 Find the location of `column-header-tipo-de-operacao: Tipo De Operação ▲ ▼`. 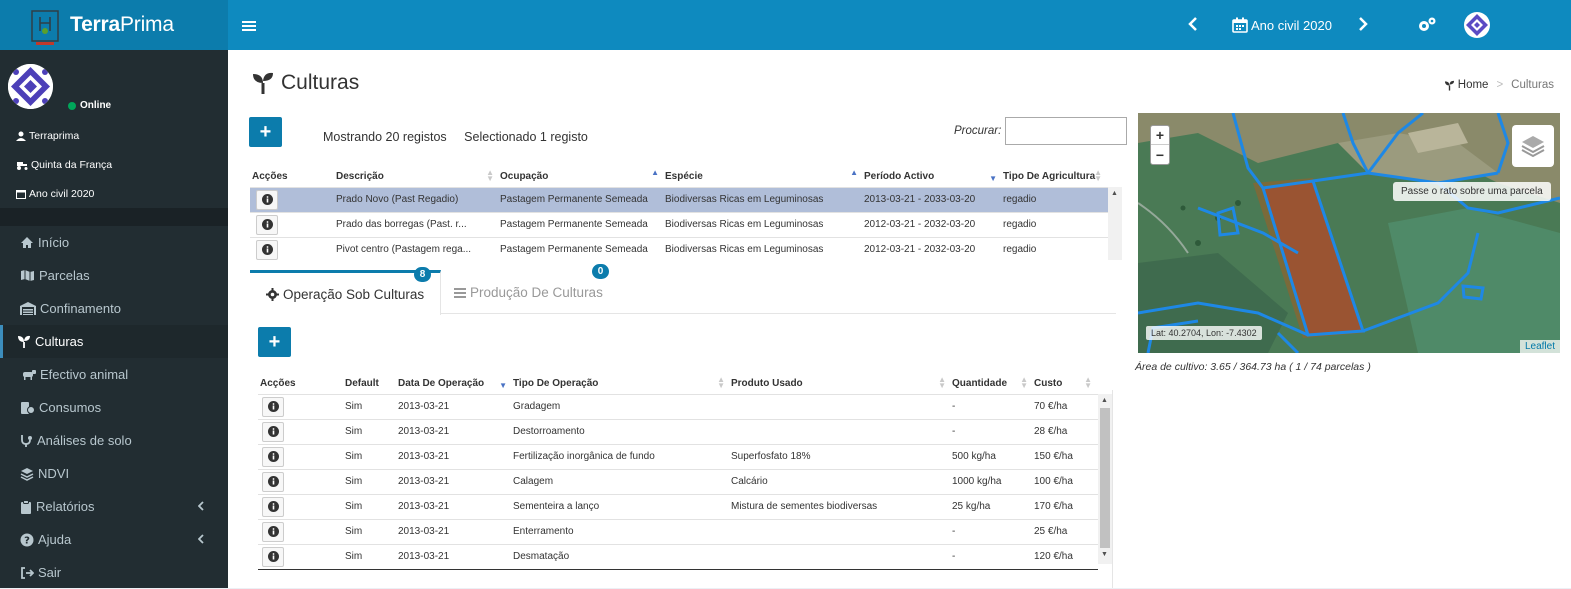

column-header-tipo-de-operacao: Tipo De Operação ▲ ▼ is located at coordinates (622, 384).